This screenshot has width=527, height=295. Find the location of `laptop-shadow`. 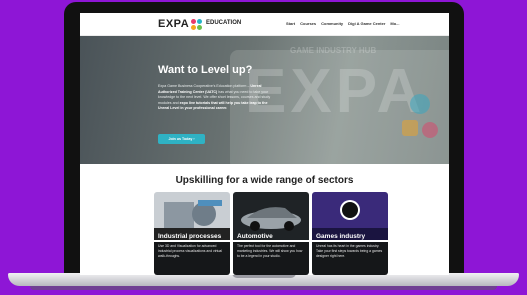

laptop-shadow is located at coordinates (263, 288).